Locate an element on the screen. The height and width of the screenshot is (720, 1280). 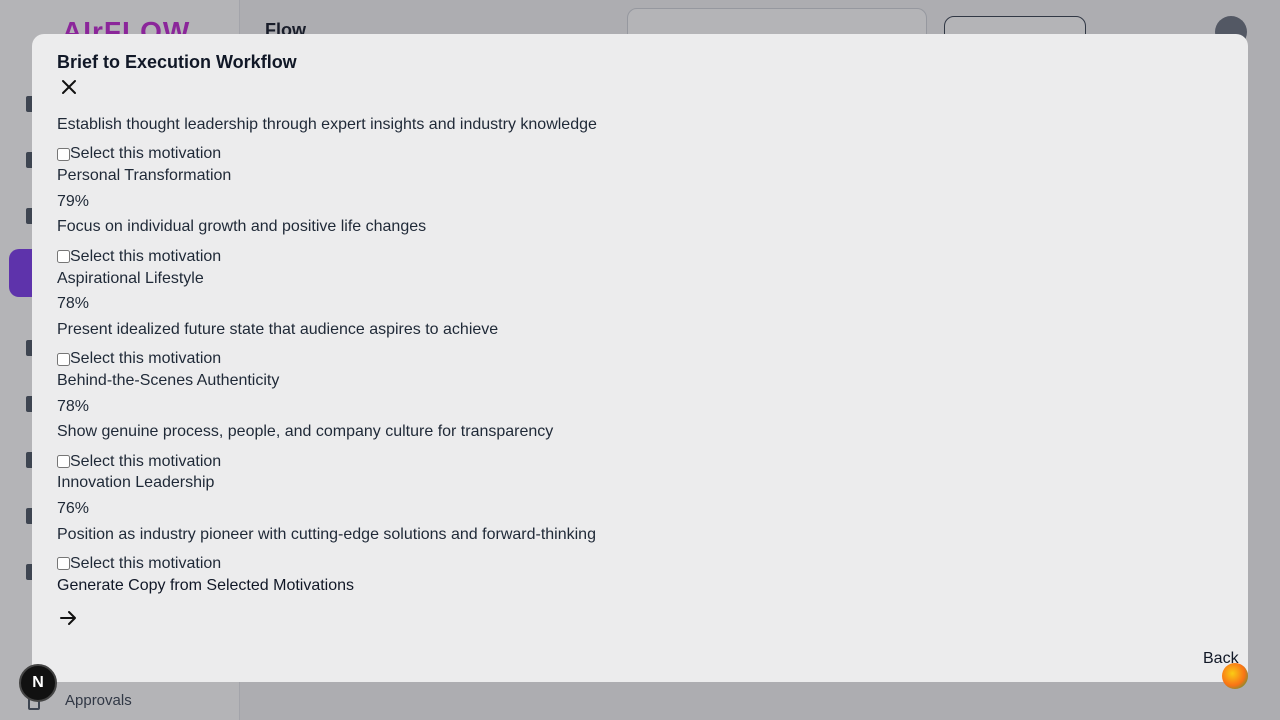
close-button is located at coordinates (69, 87).